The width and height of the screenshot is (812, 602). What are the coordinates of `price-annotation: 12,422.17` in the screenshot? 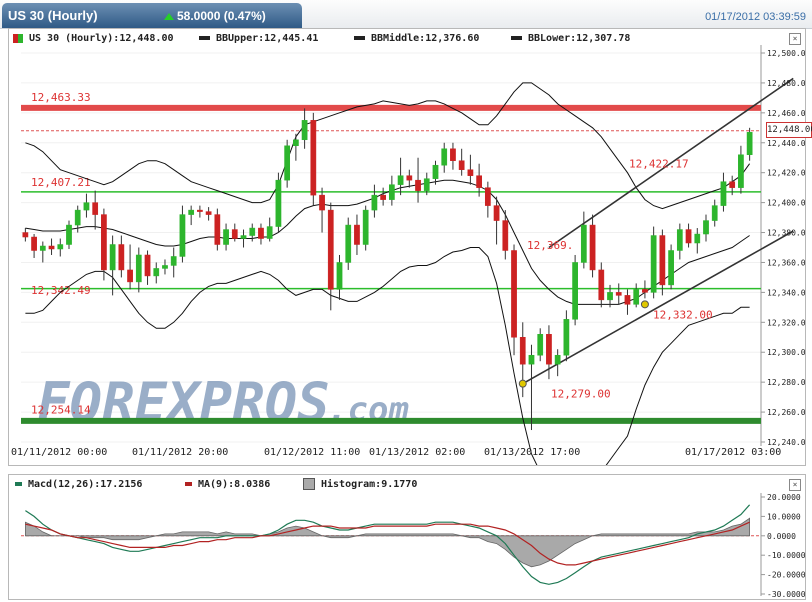 It's located at (659, 163).